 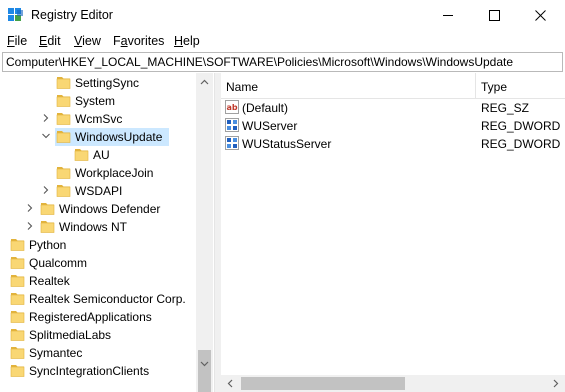 What do you see at coordinates (138, 41) in the screenshot?
I see `menu-favorites: Favorites` at bounding box center [138, 41].